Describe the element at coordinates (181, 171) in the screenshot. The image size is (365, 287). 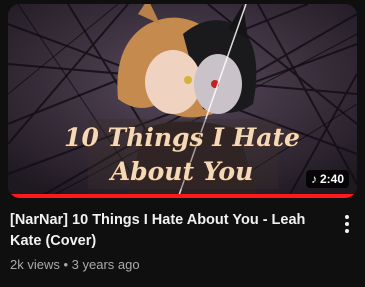
I see `thumbnail-title-line2: About You` at that location.